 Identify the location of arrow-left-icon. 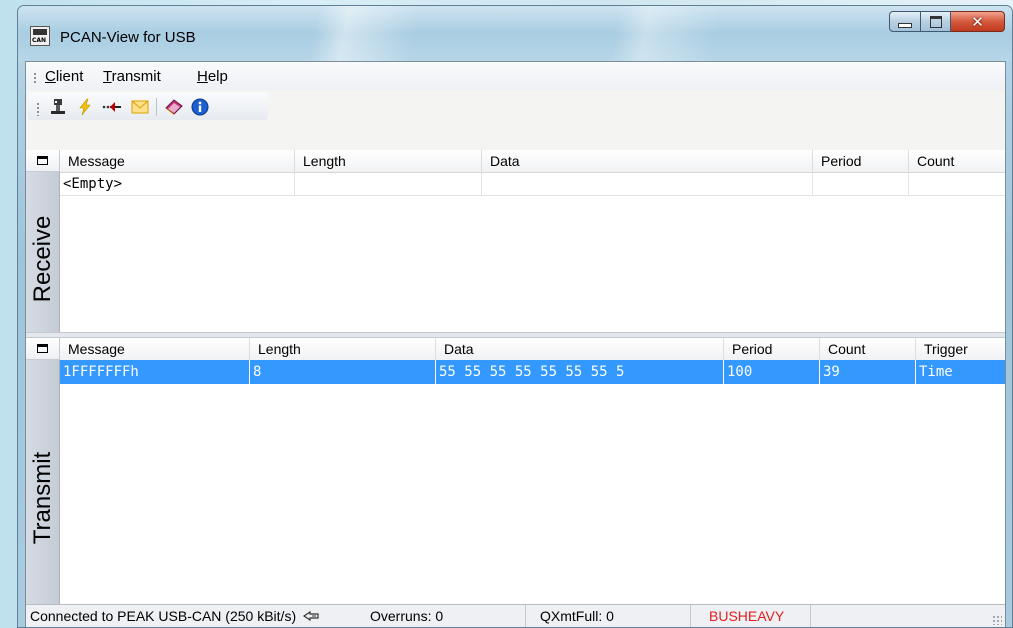
(111, 107).